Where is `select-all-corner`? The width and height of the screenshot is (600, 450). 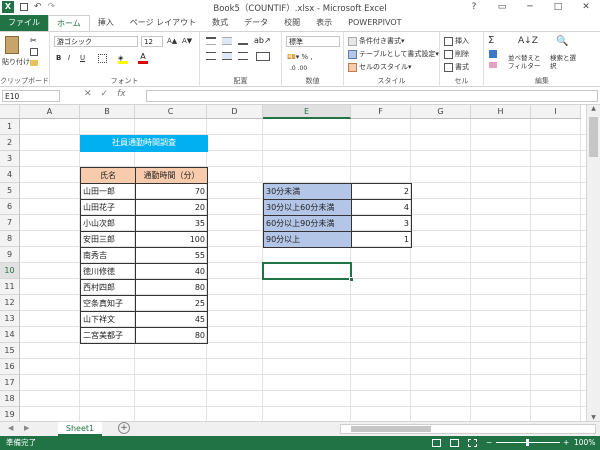 select-all-corner is located at coordinates (10, 112).